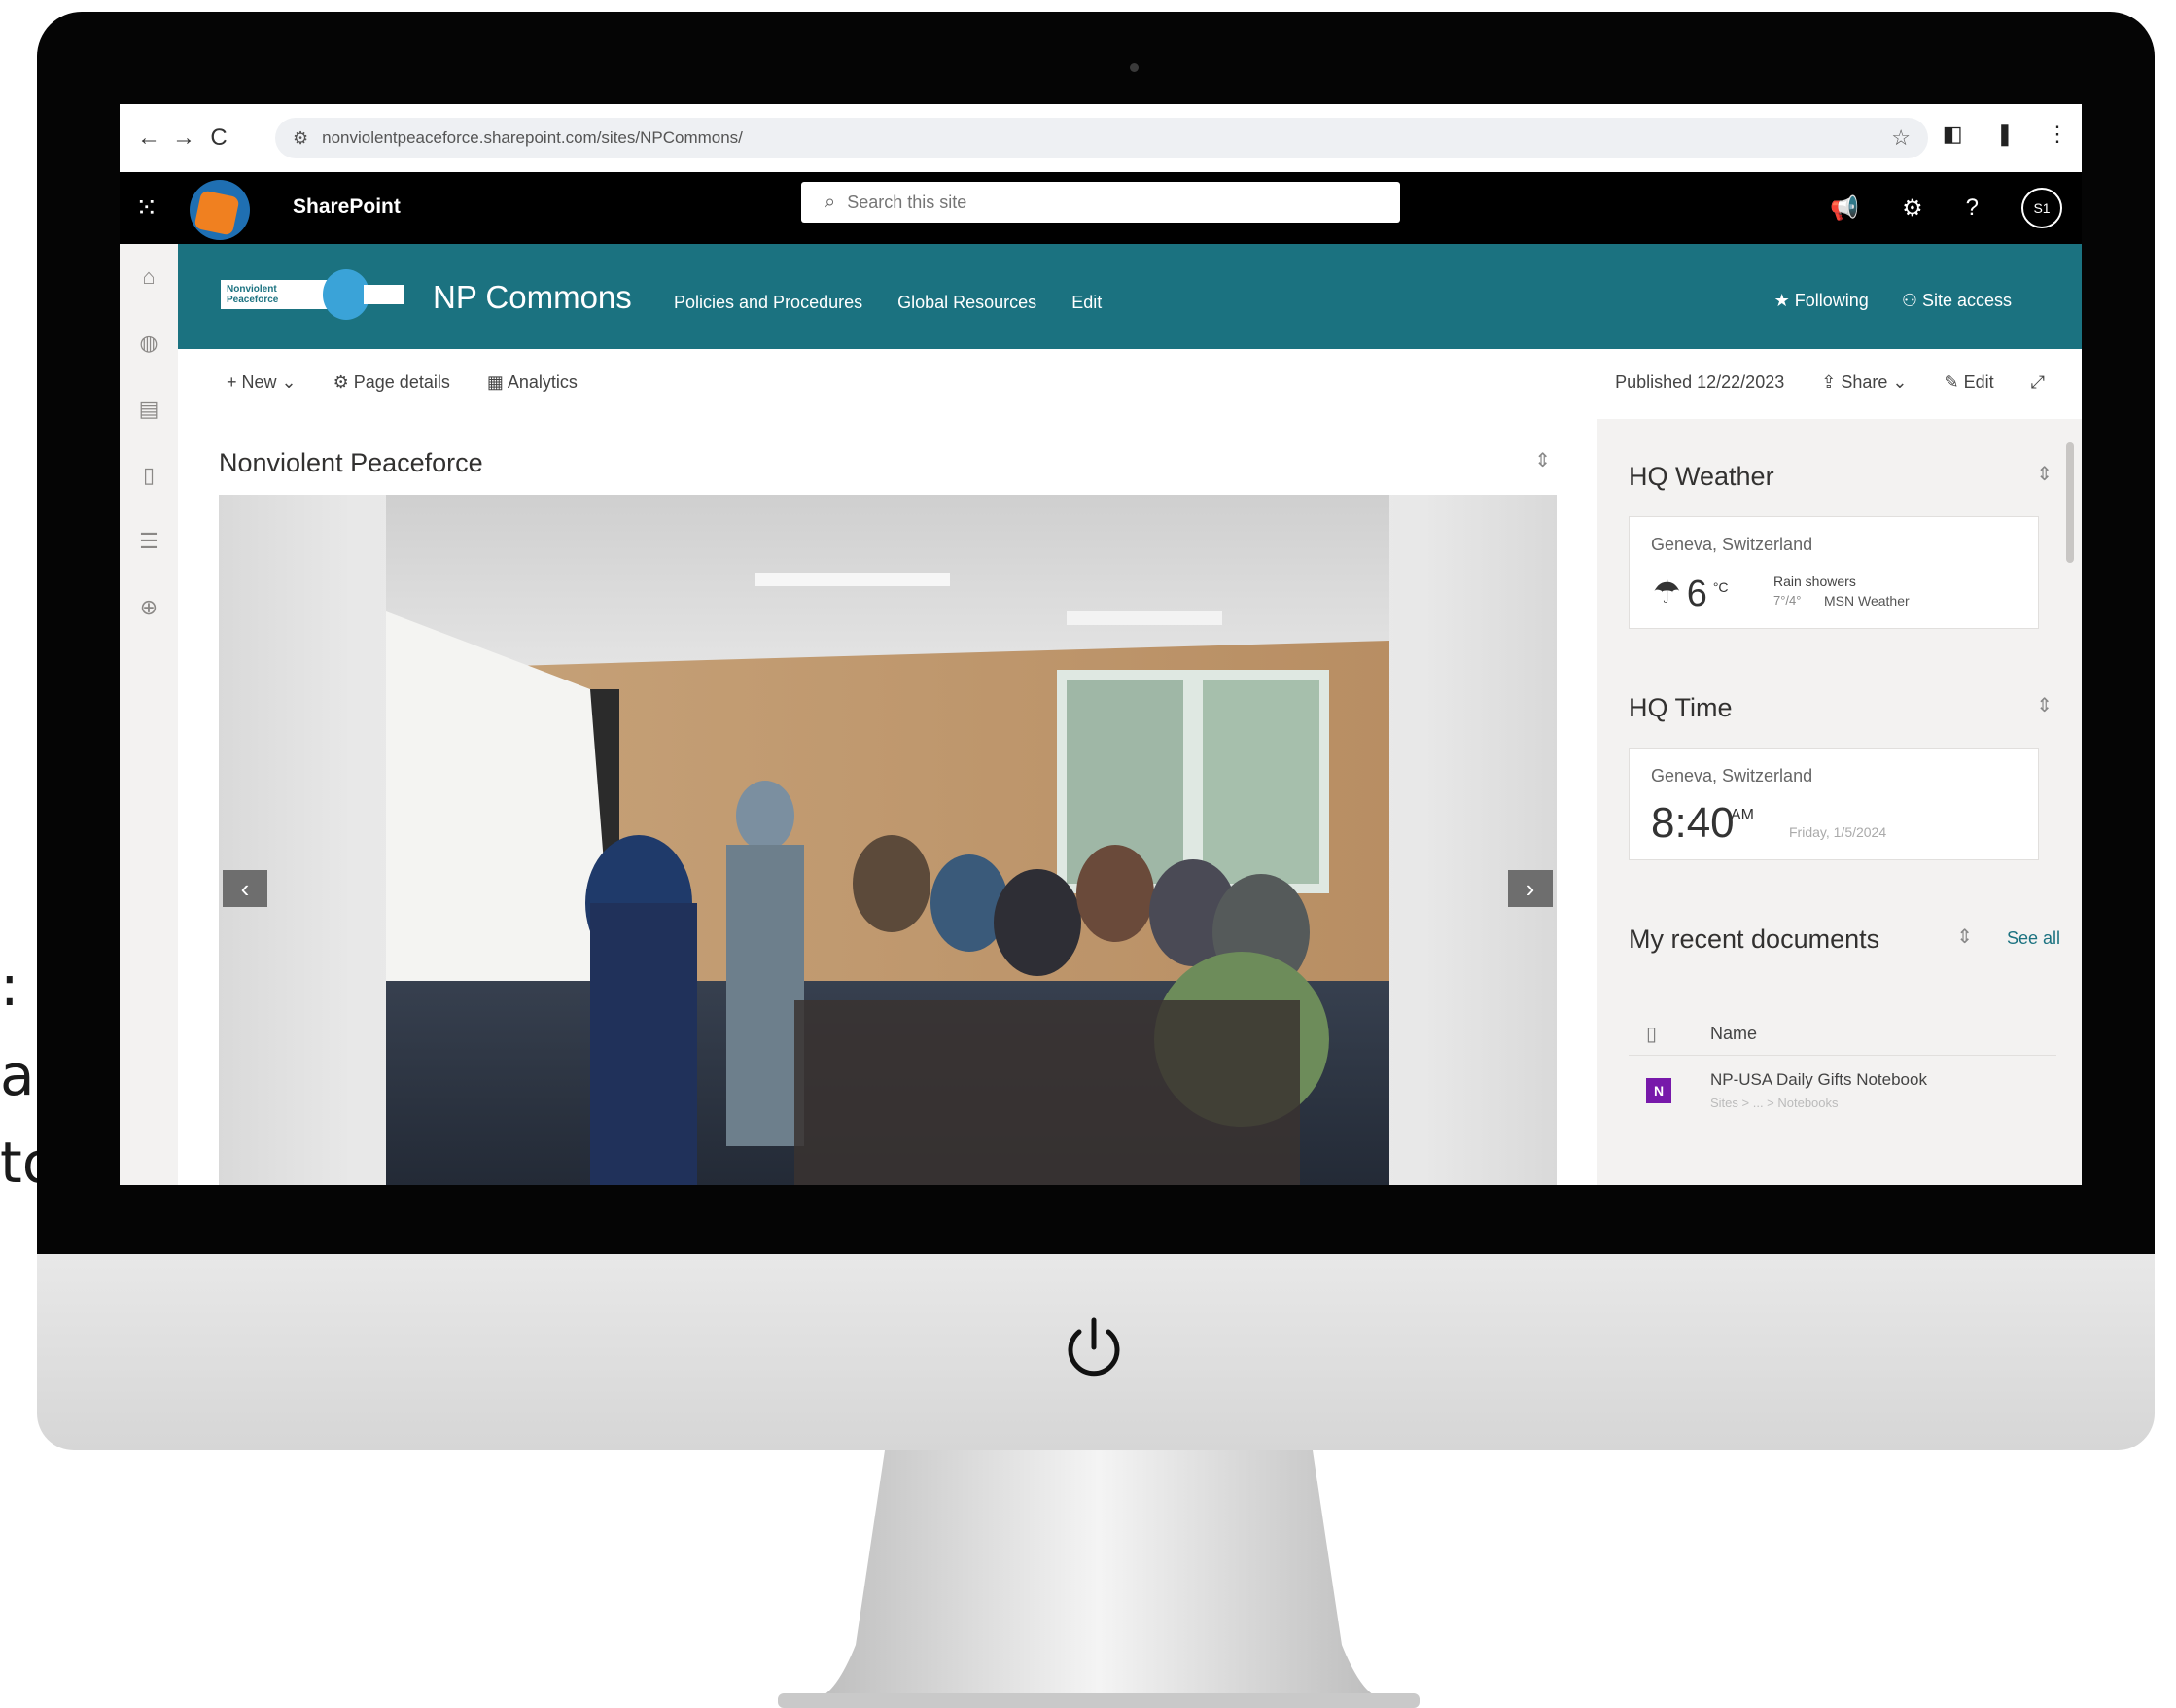 The width and height of the screenshot is (2176, 1708). I want to click on analytics-label: Analytics, so click(542, 382).